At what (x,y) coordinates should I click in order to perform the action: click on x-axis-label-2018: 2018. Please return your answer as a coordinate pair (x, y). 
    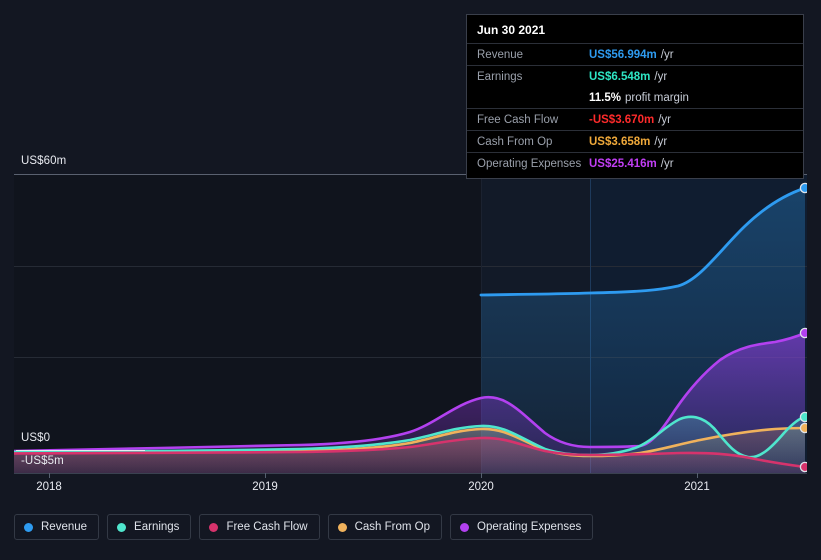
    Looking at the image, I should click on (49, 487).